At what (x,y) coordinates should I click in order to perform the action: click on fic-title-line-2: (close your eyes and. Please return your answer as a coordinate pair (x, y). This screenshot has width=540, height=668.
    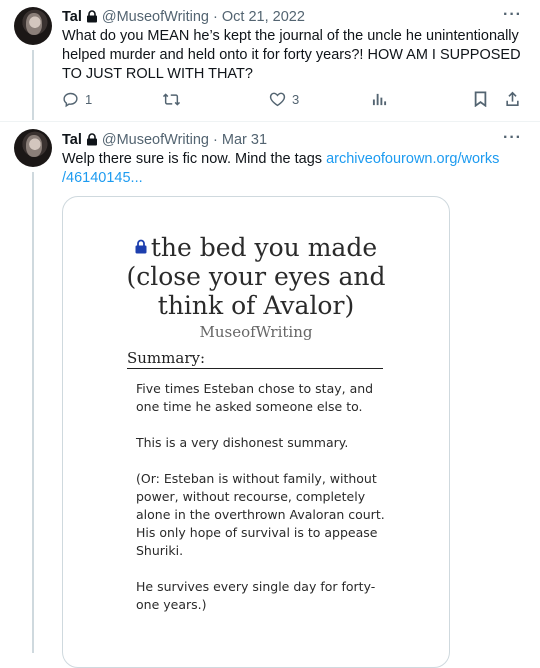
    Looking at the image, I should click on (256, 276).